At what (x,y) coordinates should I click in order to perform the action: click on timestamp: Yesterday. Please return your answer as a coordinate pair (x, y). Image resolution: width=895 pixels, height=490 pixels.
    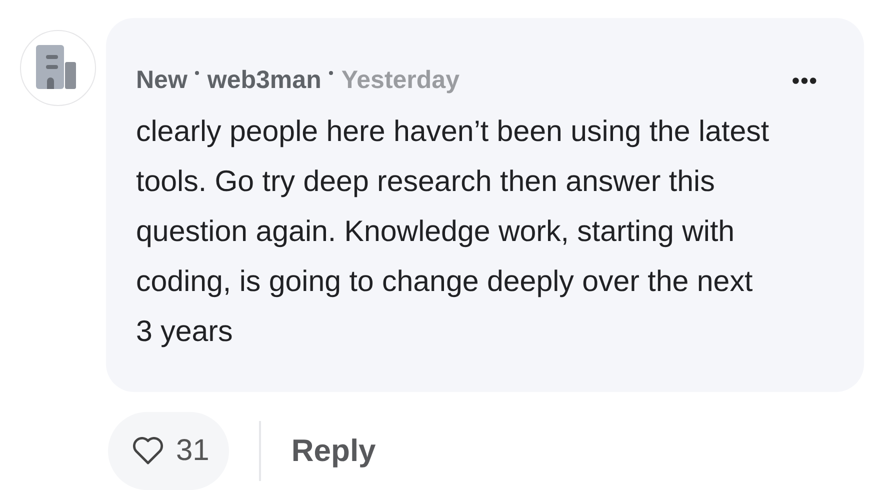
    Looking at the image, I should click on (400, 80).